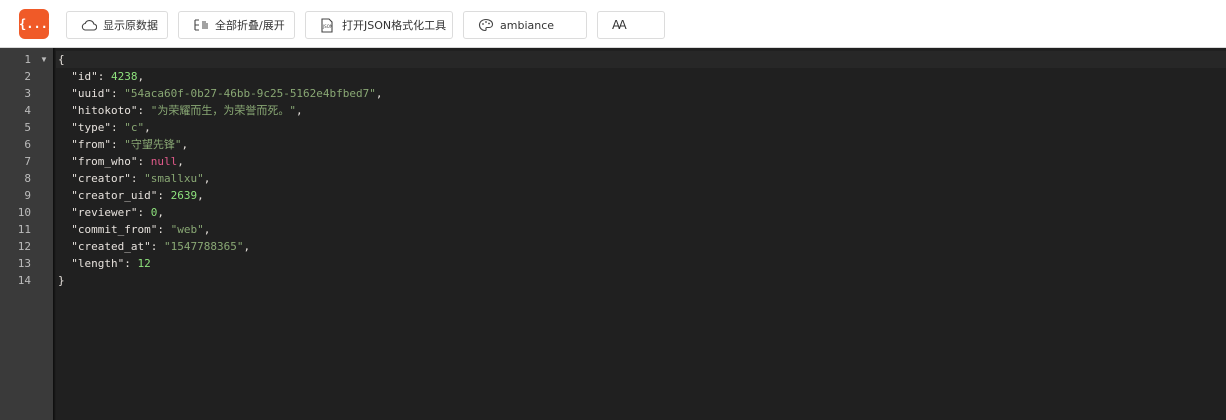 This screenshot has width=1226, height=420. What do you see at coordinates (24, 280) in the screenshot?
I see `line-number: 14` at bounding box center [24, 280].